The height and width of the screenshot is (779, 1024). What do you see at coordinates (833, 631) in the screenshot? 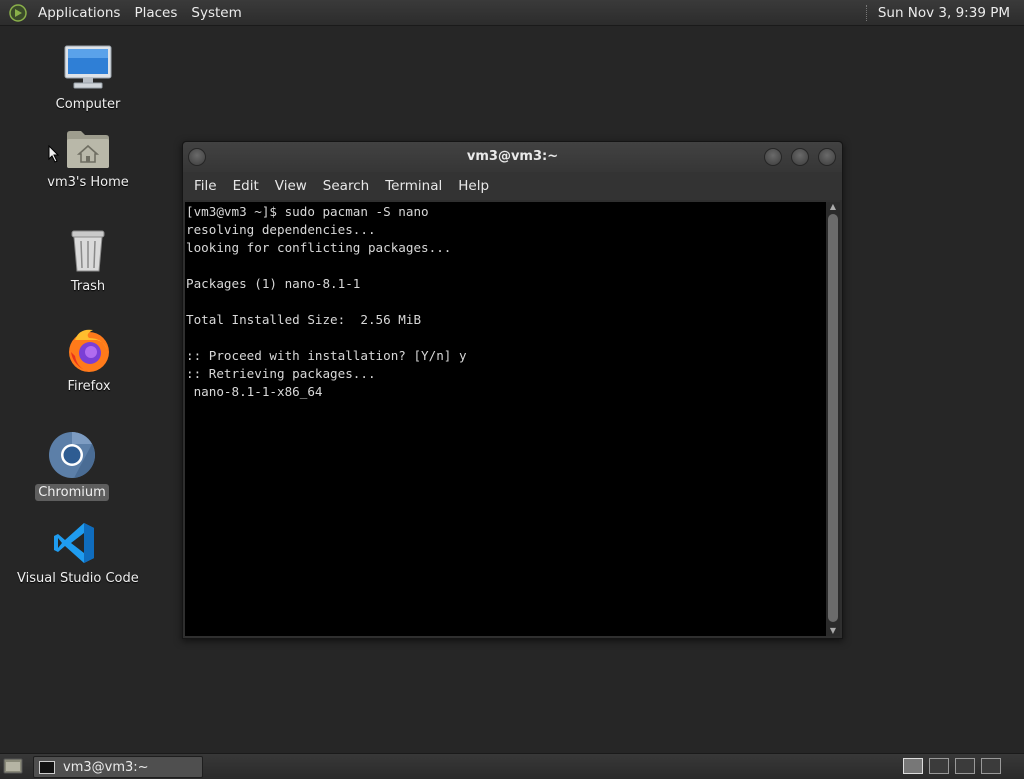
I see `scroll-down-icon: ▼` at bounding box center [833, 631].